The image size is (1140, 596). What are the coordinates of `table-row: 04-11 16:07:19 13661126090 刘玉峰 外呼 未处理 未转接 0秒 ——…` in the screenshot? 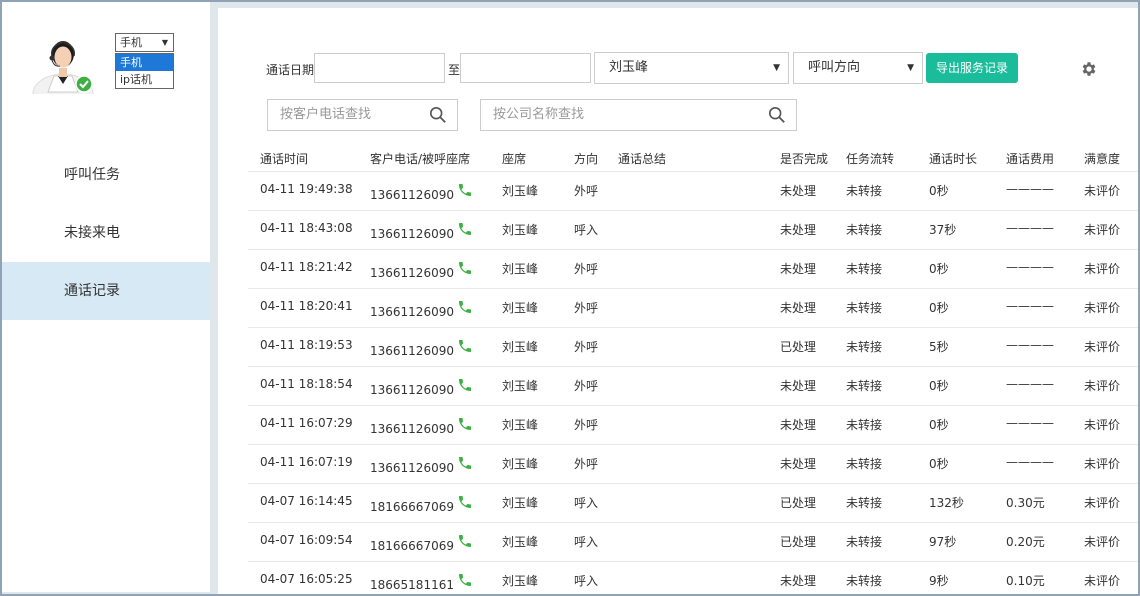 It's located at (693, 464).